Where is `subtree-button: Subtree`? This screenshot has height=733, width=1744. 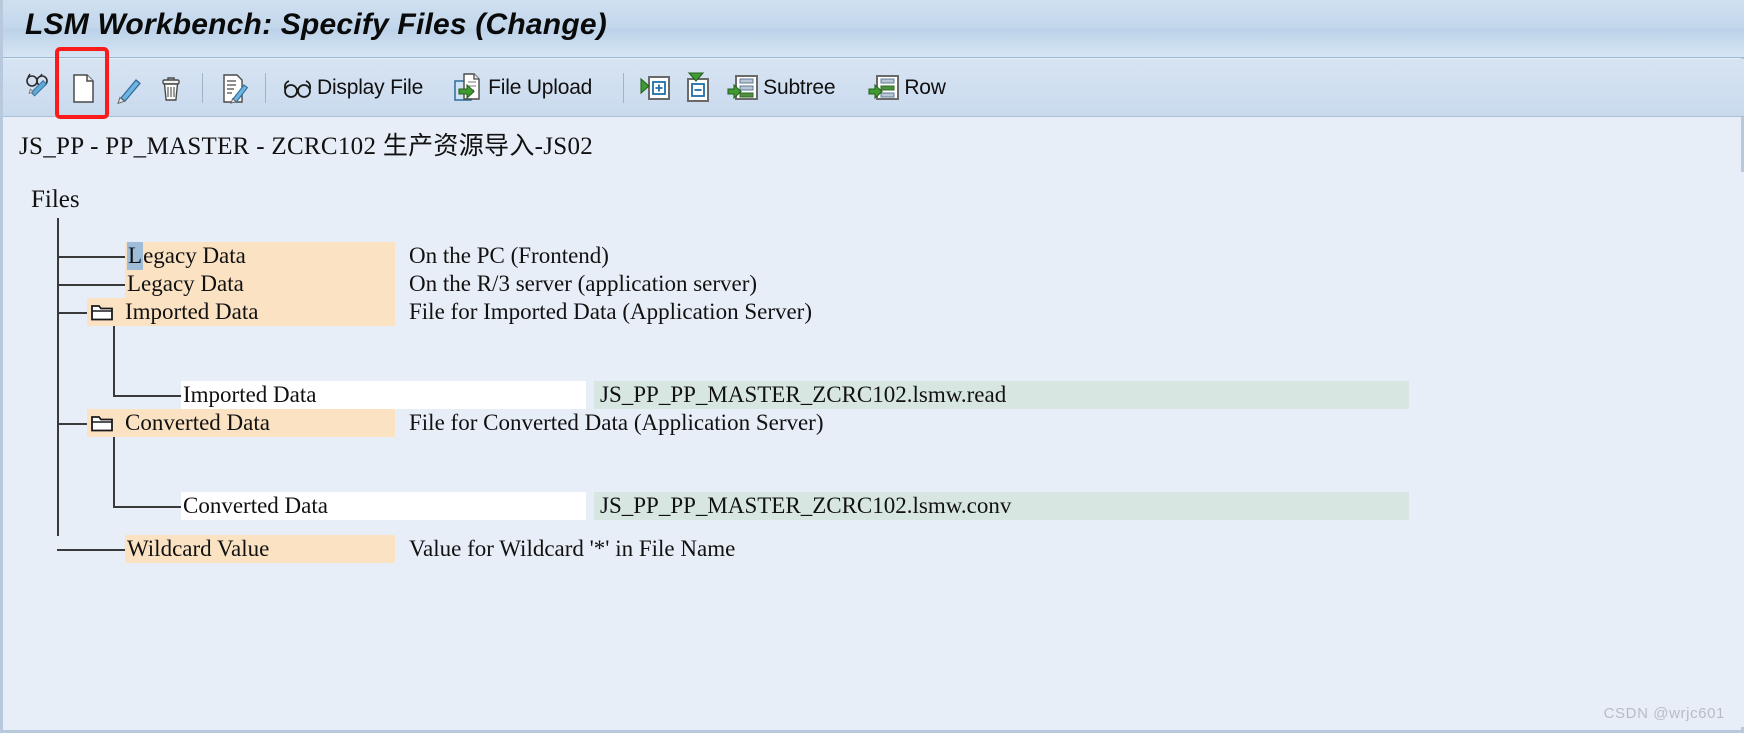
subtree-button: Subtree is located at coordinates (780, 88).